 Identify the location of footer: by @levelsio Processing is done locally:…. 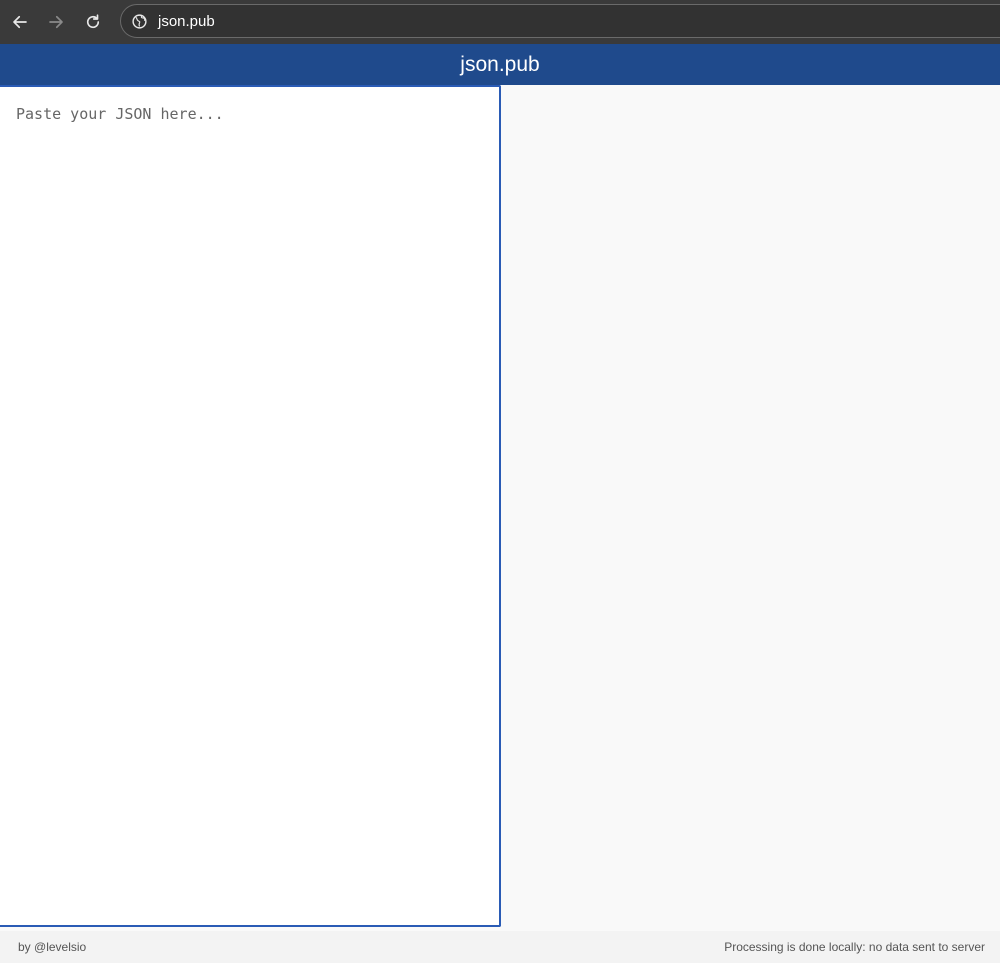
(500, 947).